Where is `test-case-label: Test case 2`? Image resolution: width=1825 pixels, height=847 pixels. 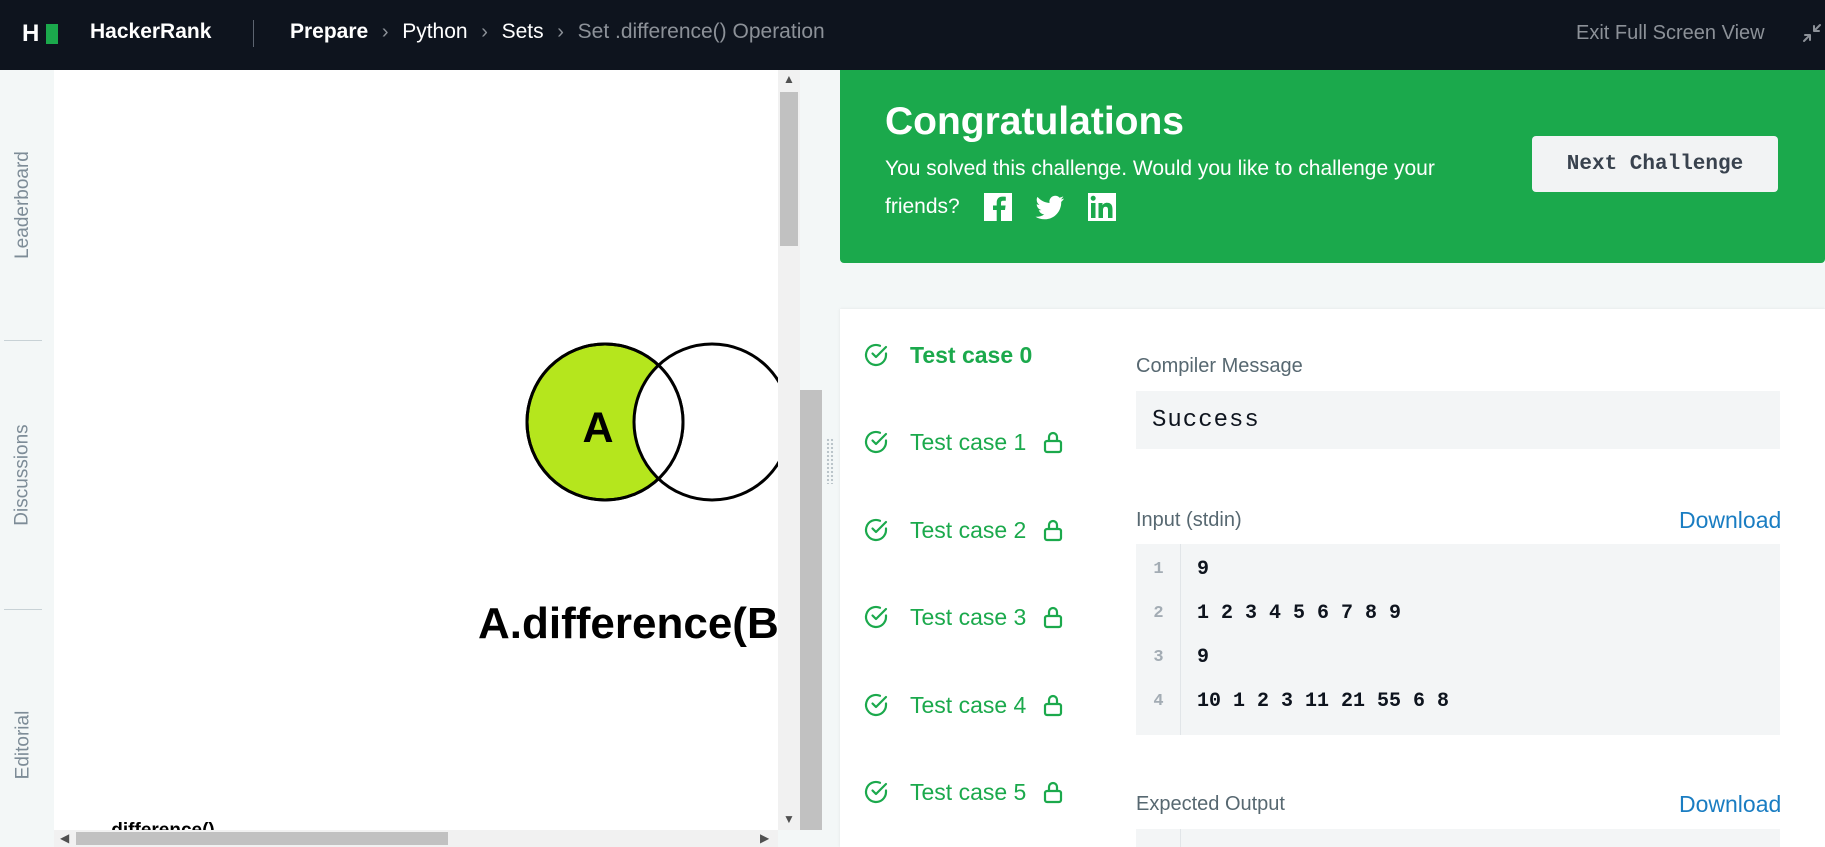
test-case-label: Test case 2 is located at coordinates (968, 529).